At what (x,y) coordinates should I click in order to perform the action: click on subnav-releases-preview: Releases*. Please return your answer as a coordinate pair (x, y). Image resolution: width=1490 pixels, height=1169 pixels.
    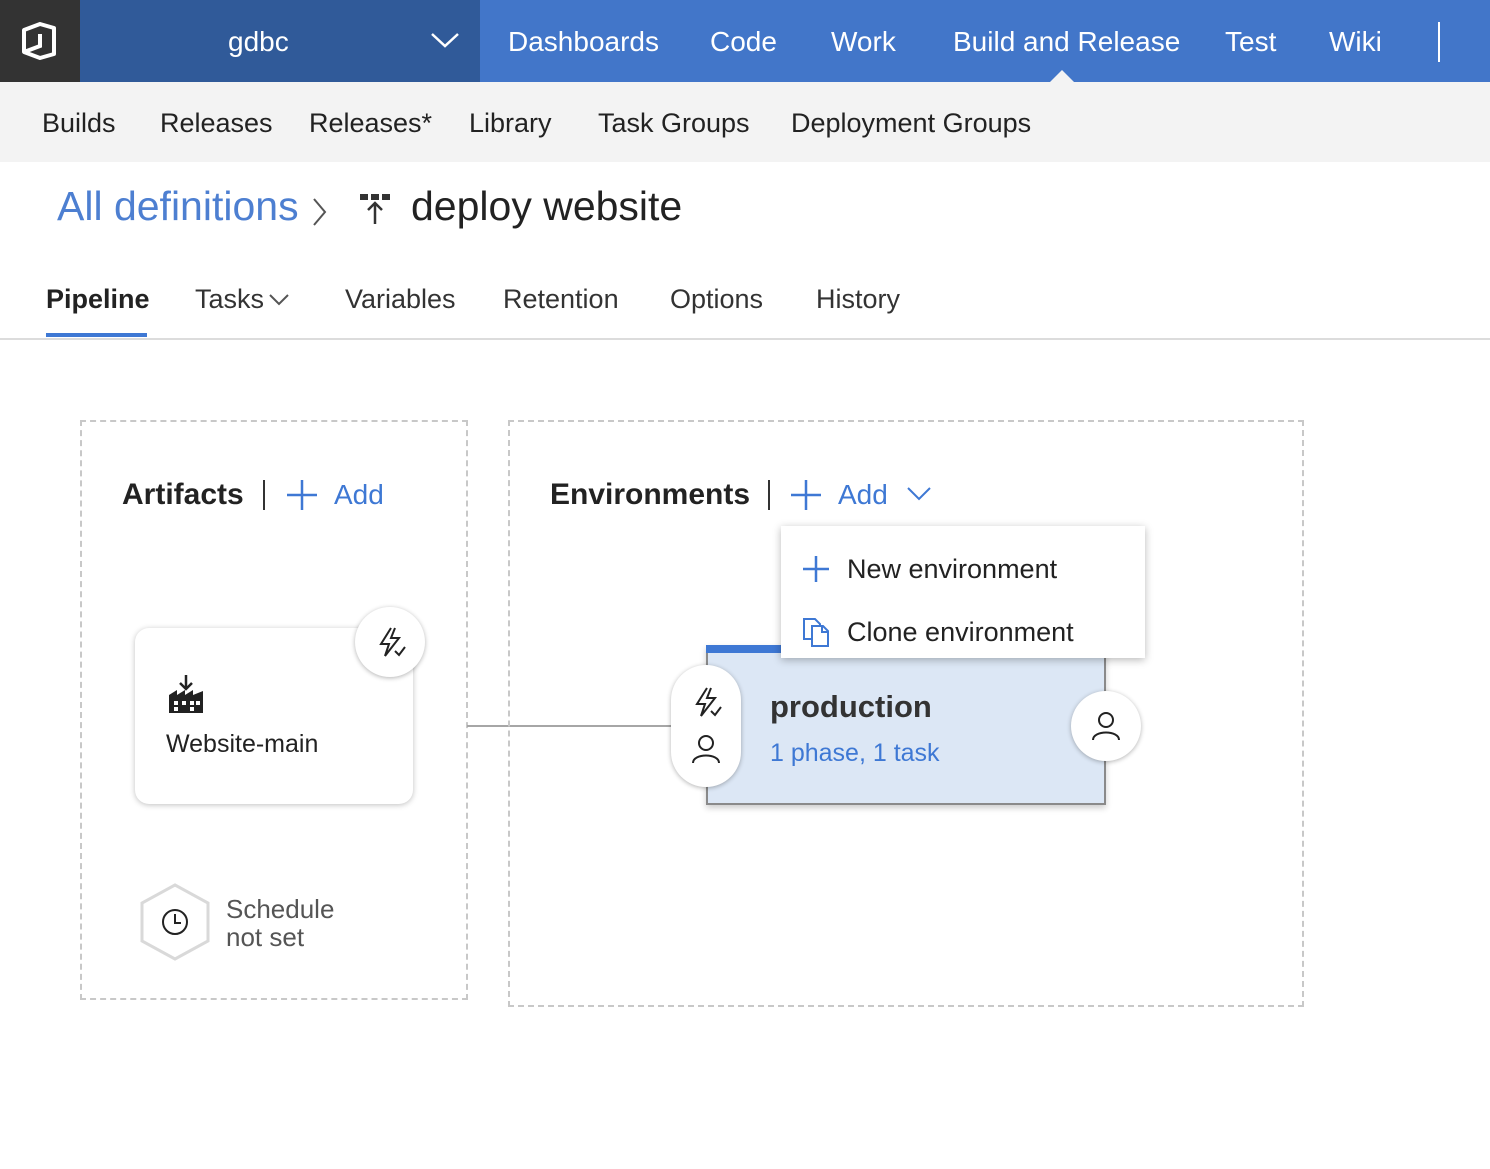
    Looking at the image, I should click on (370, 123).